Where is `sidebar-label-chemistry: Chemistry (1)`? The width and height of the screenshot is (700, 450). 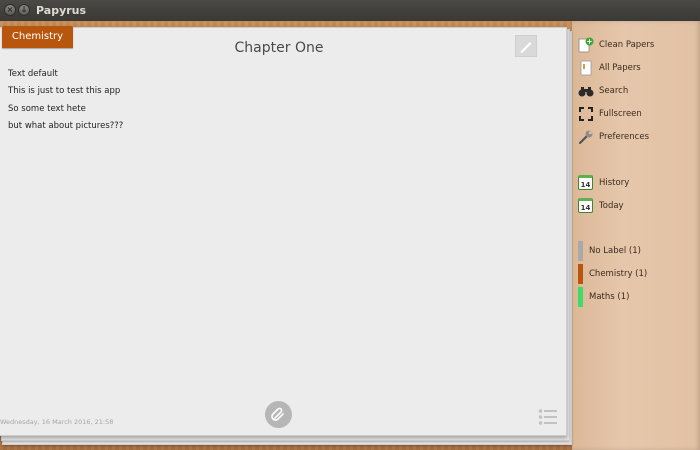
sidebar-label-chemistry: Chemistry (1) is located at coordinates (612, 274).